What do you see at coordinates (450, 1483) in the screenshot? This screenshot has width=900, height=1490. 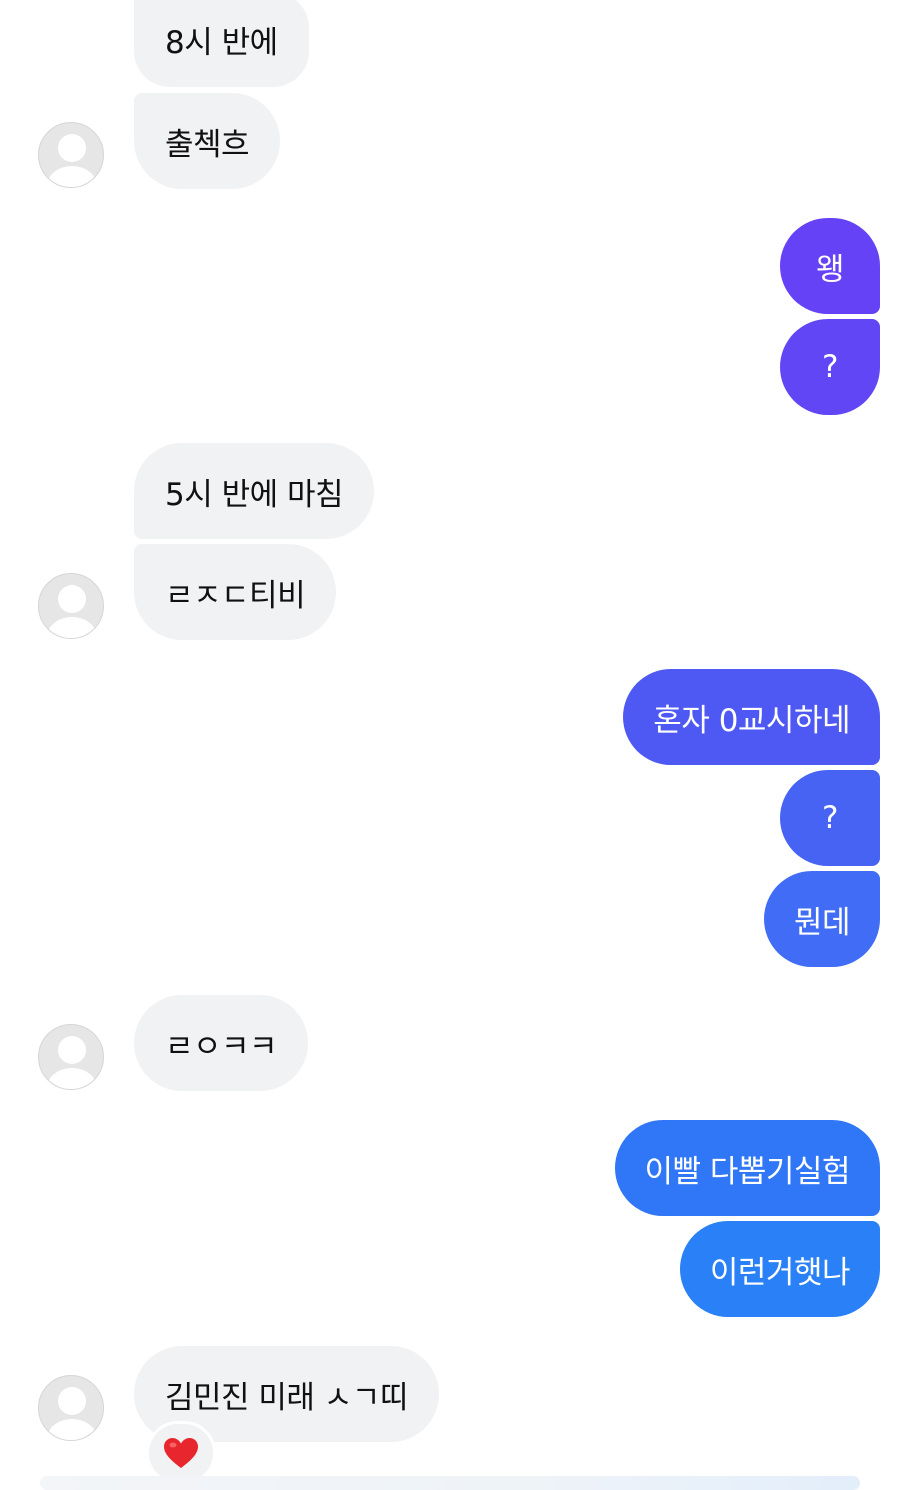 I see `message-input-edge` at bounding box center [450, 1483].